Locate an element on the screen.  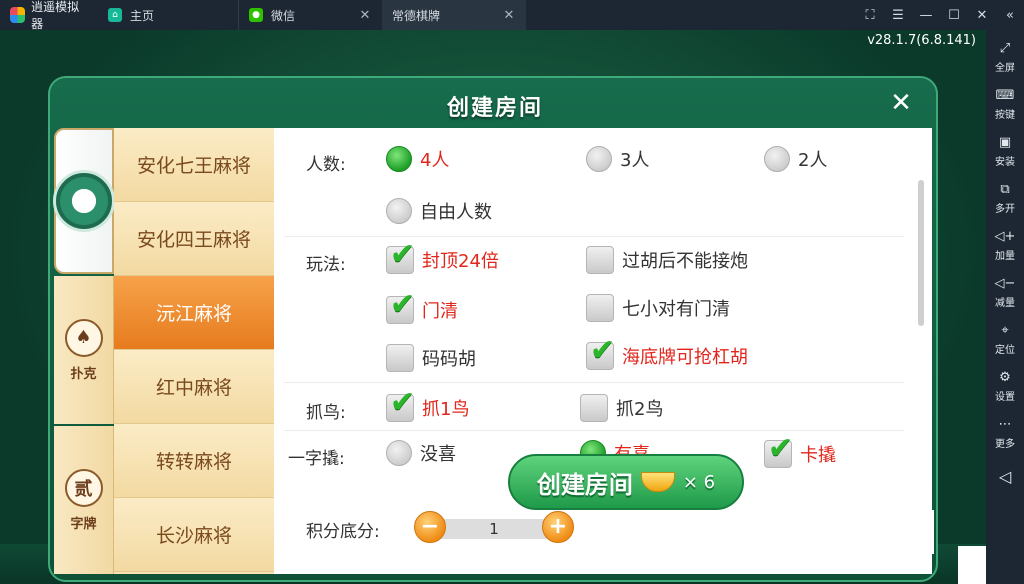
players-option-4: 4人 is located at coordinates (417, 159).